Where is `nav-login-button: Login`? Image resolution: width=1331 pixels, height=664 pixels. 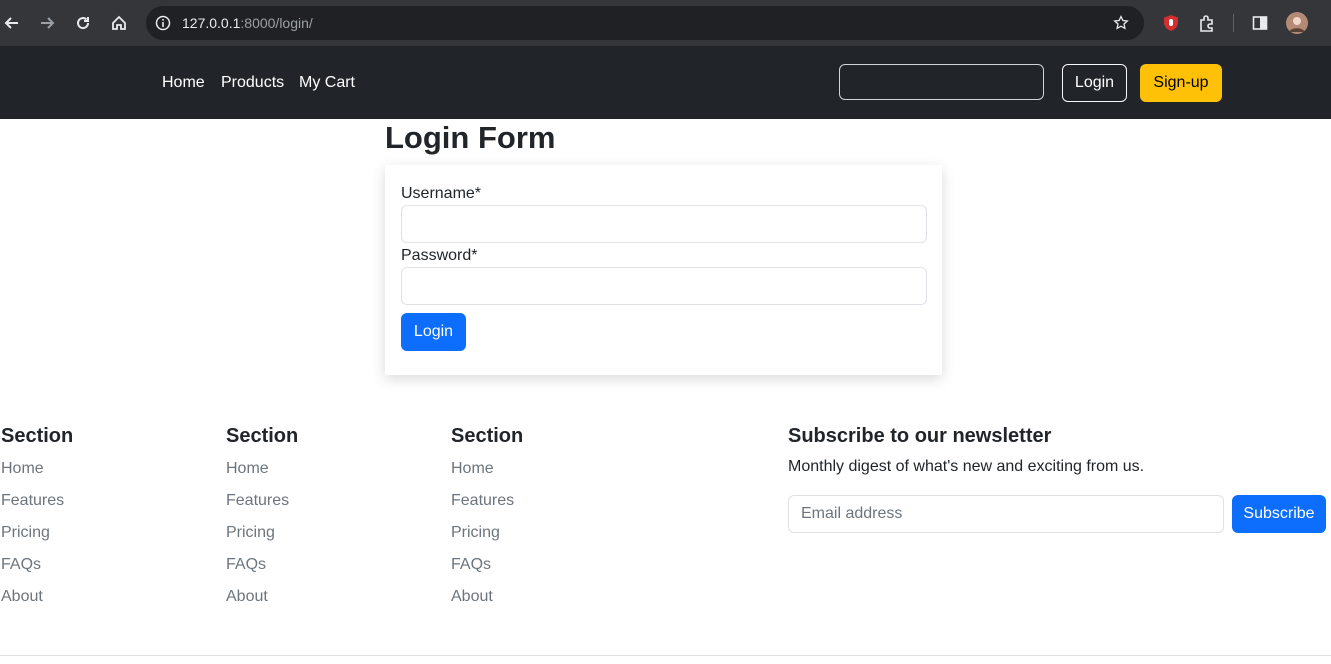 nav-login-button: Login is located at coordinates (1094, 83).